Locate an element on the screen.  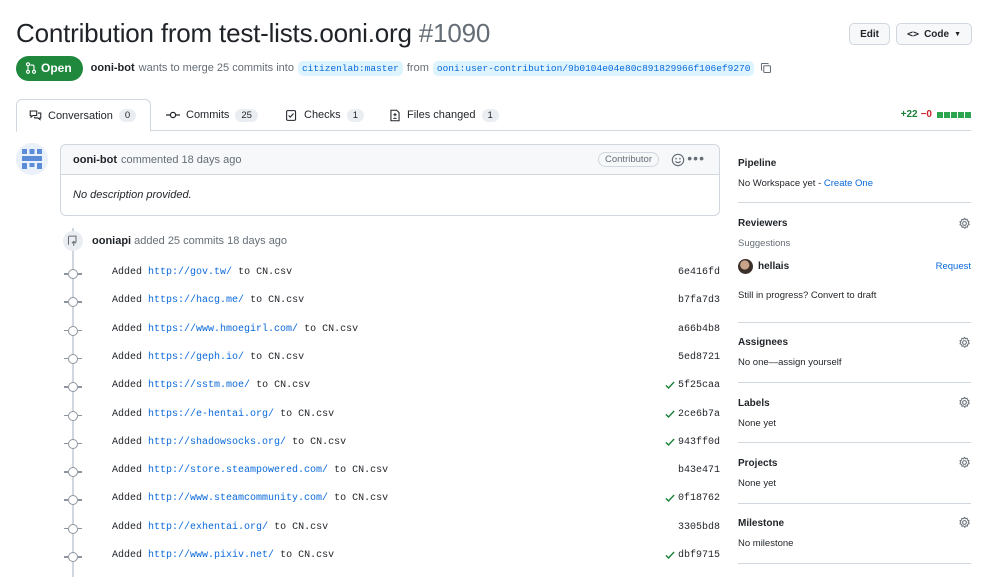
suggested-reviewer: hellais is located at coordinates (763, 266).